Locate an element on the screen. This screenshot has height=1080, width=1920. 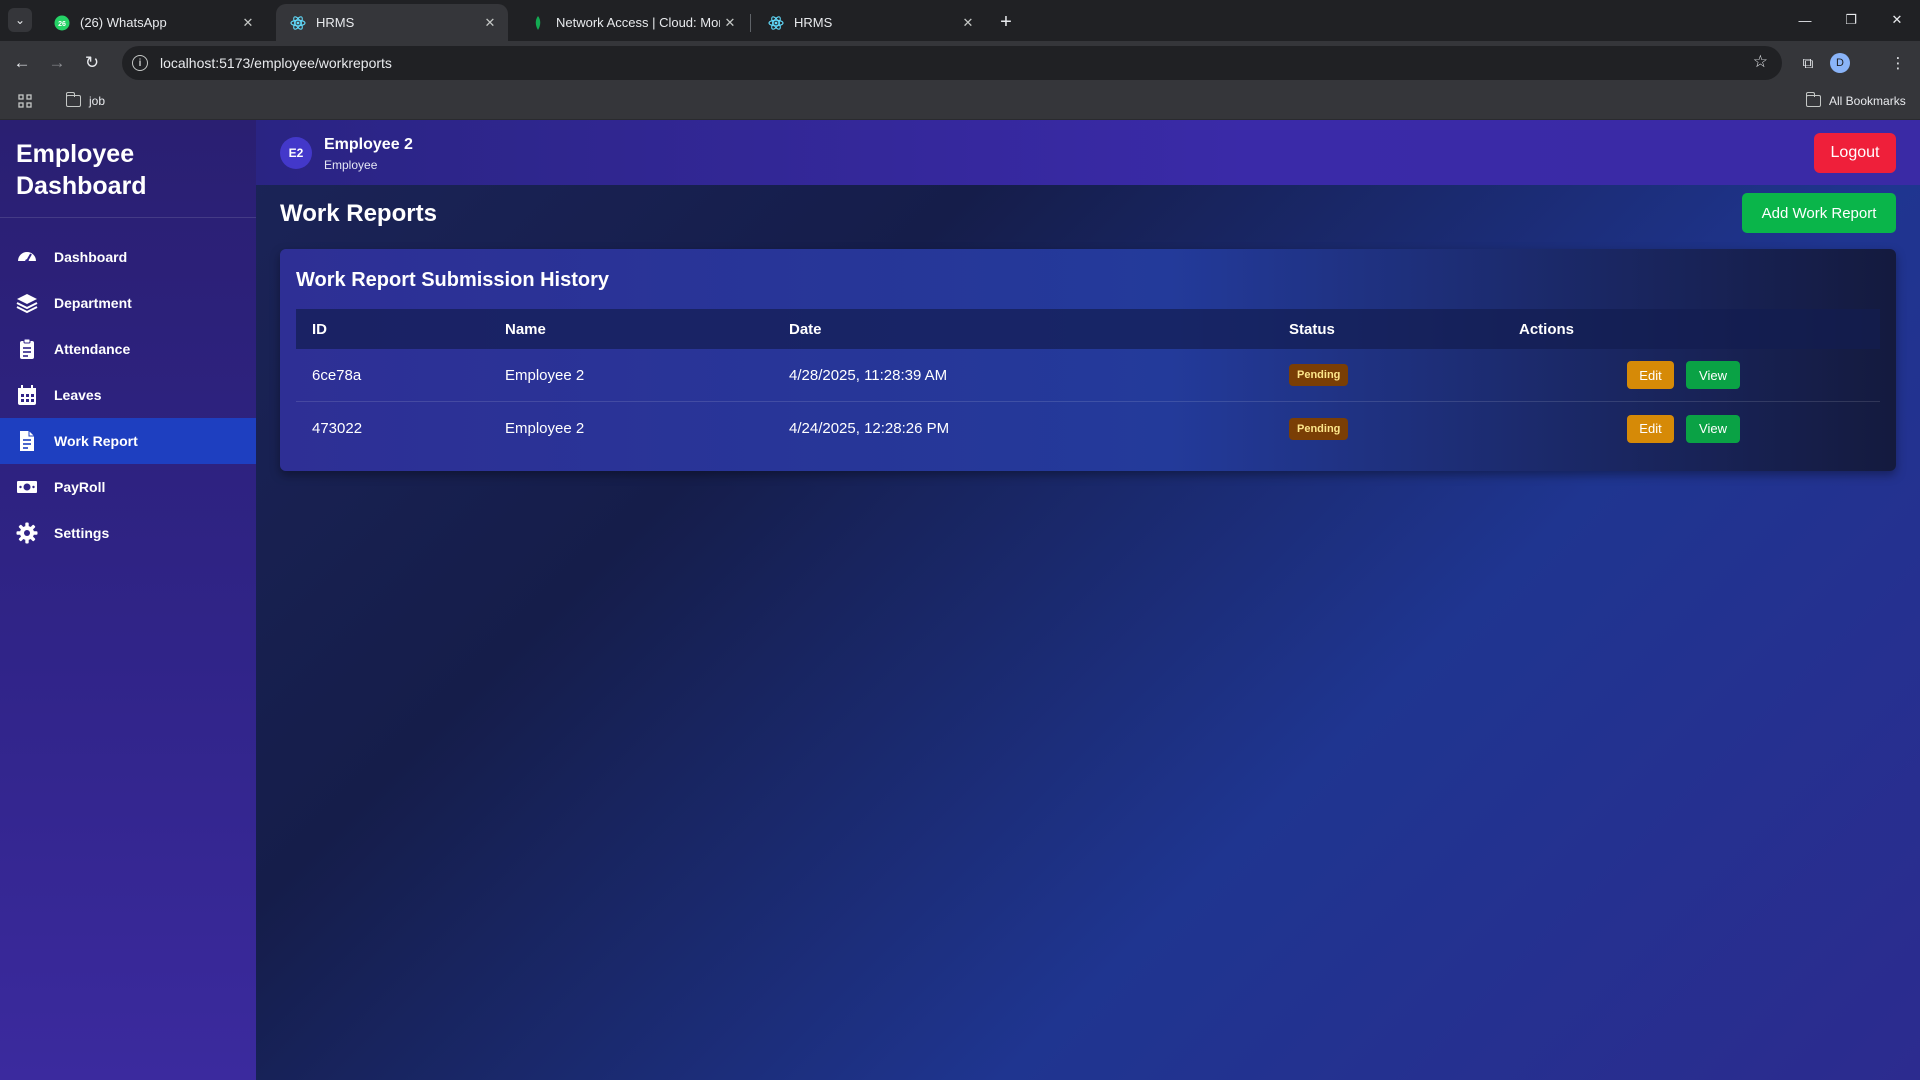
sidebar-item-leaves: Leaves is located at coordinates (128, 395).